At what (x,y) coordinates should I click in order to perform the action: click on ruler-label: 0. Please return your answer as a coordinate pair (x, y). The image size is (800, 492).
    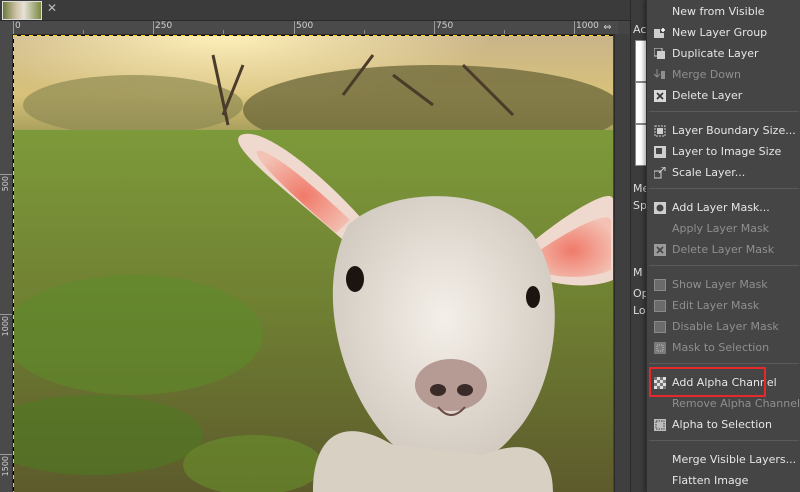
    Looking at the image, I should click on (18, 26).